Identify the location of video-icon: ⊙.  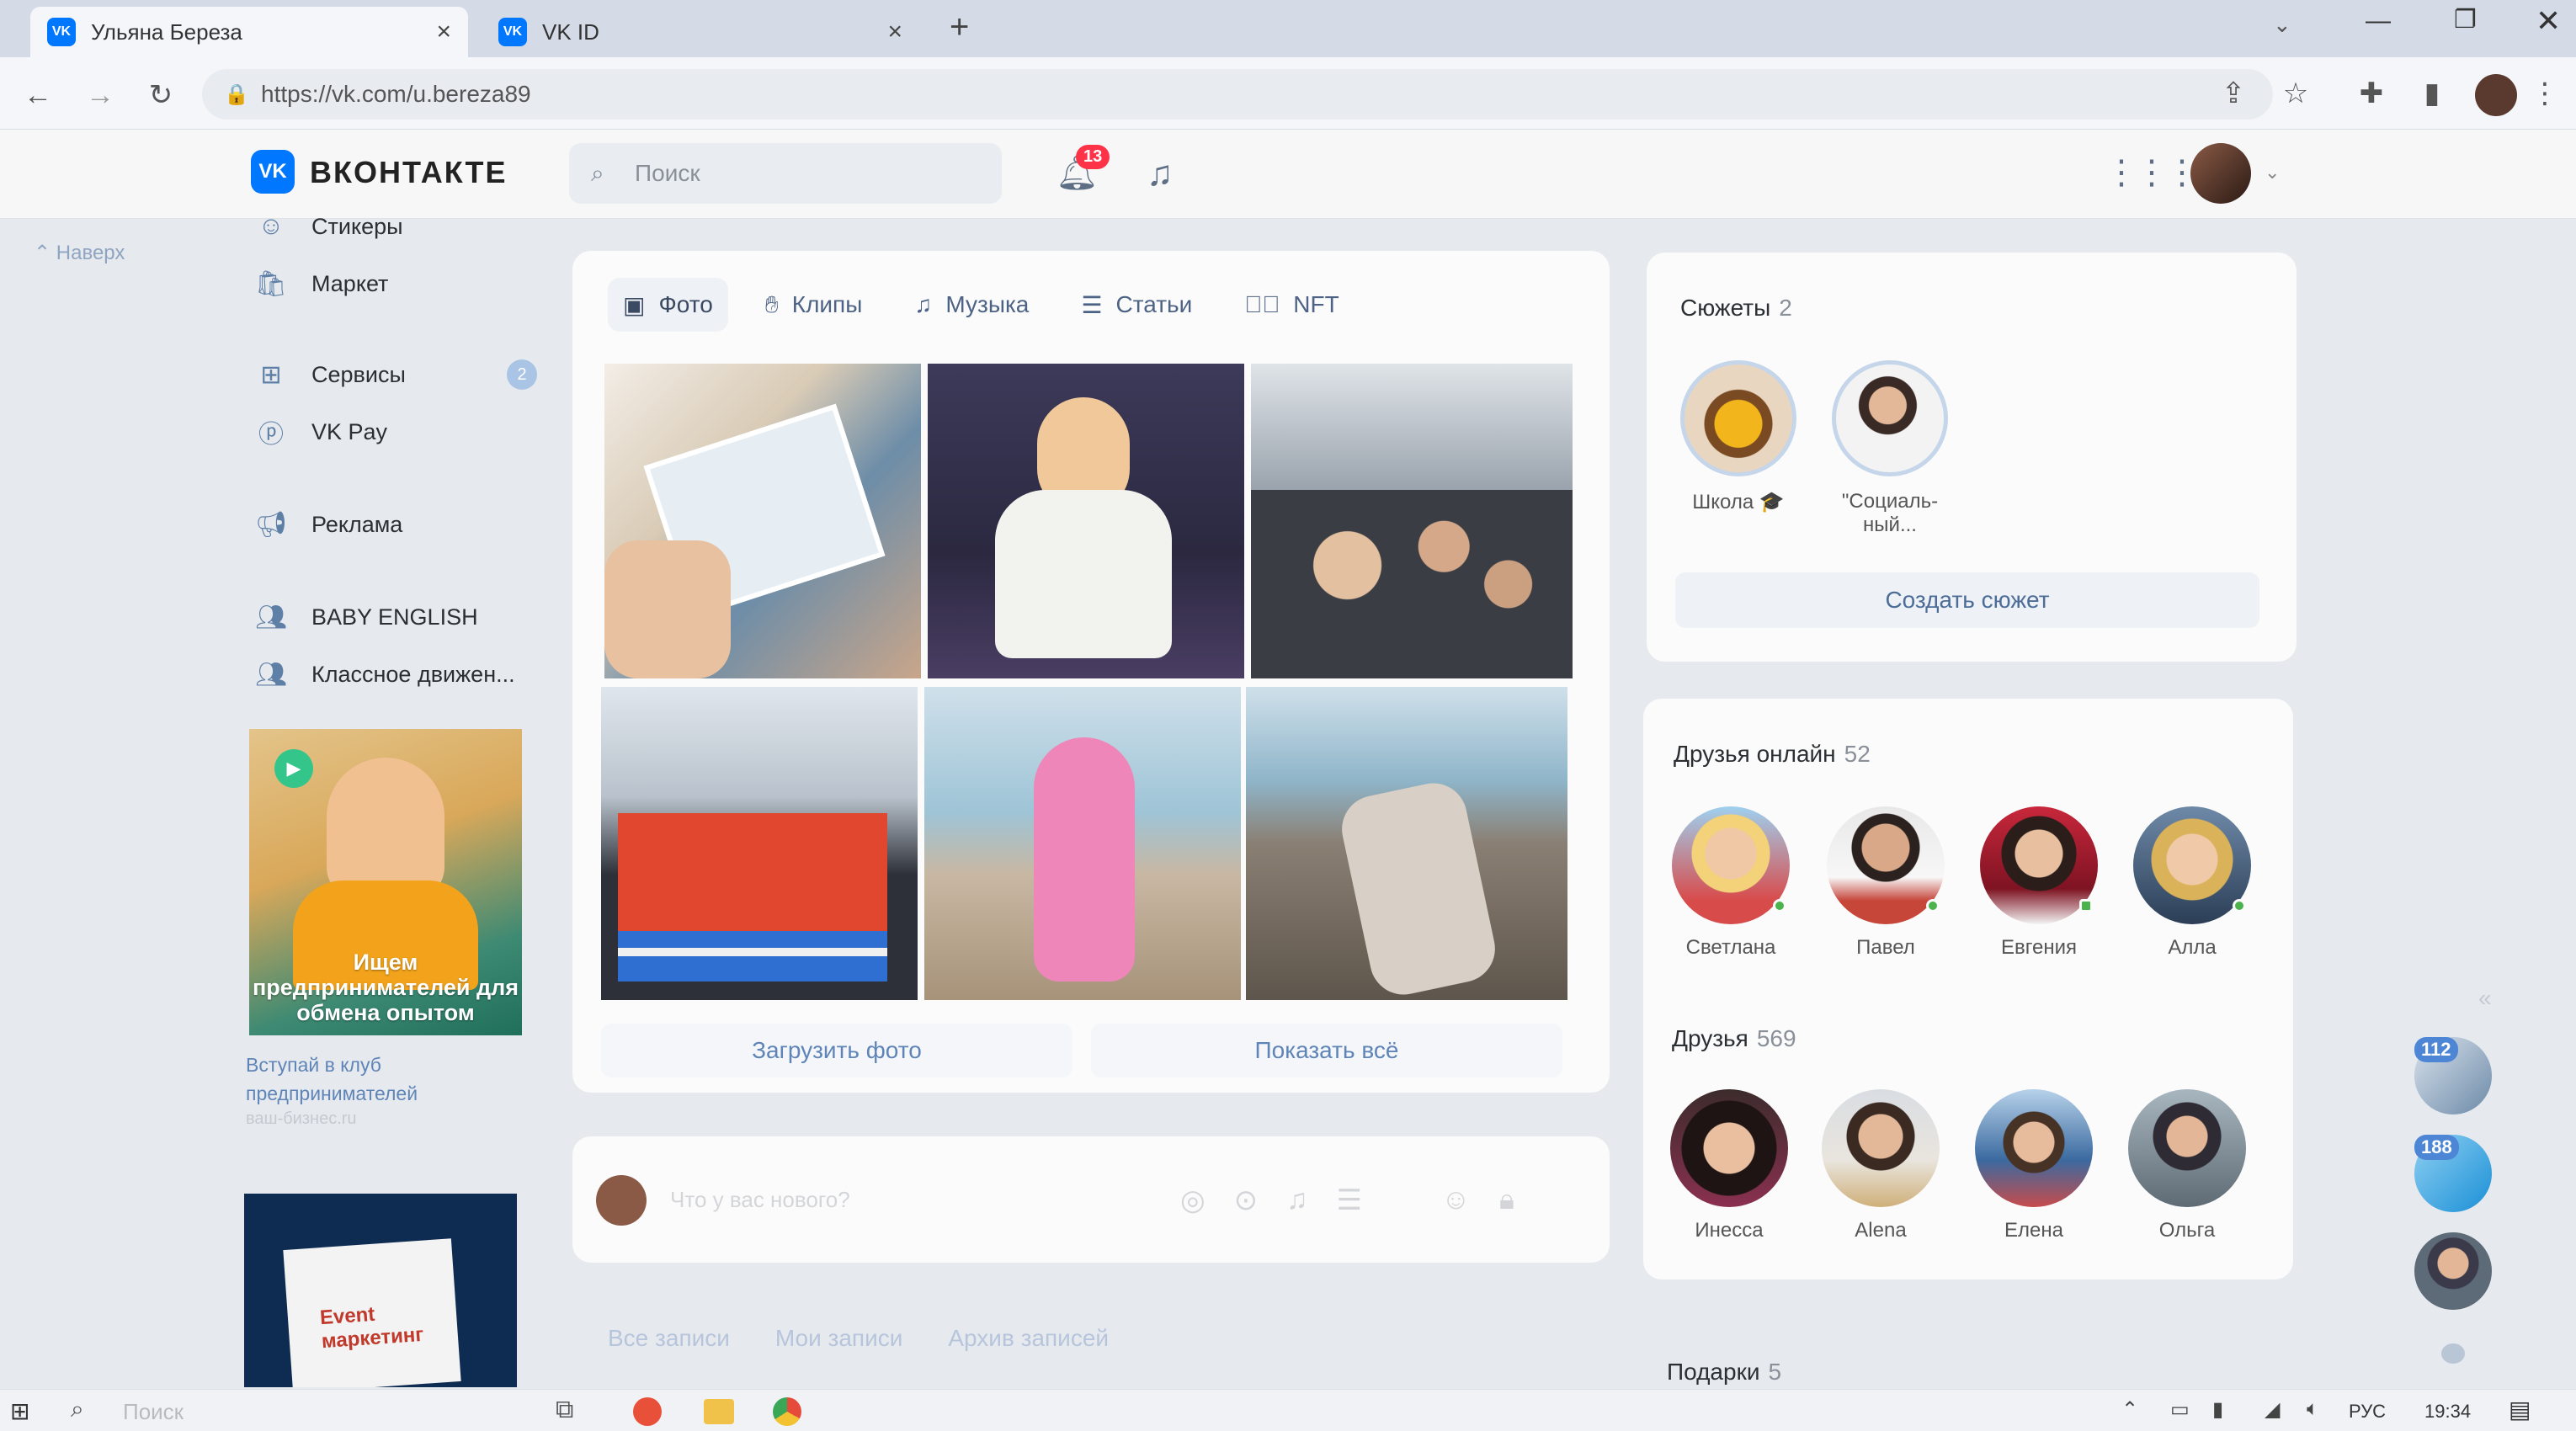
(1246, 1200).